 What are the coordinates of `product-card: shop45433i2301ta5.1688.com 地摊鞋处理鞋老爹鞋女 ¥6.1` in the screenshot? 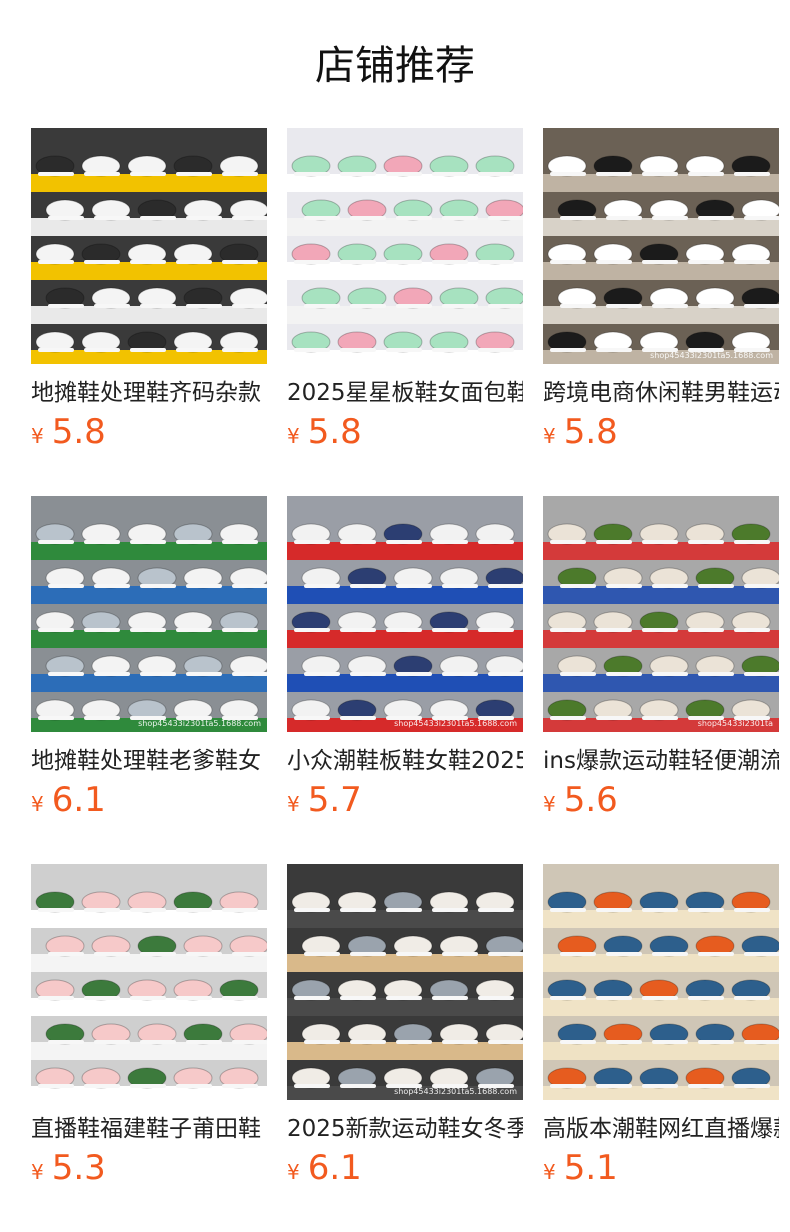 It's located at (149, 680).